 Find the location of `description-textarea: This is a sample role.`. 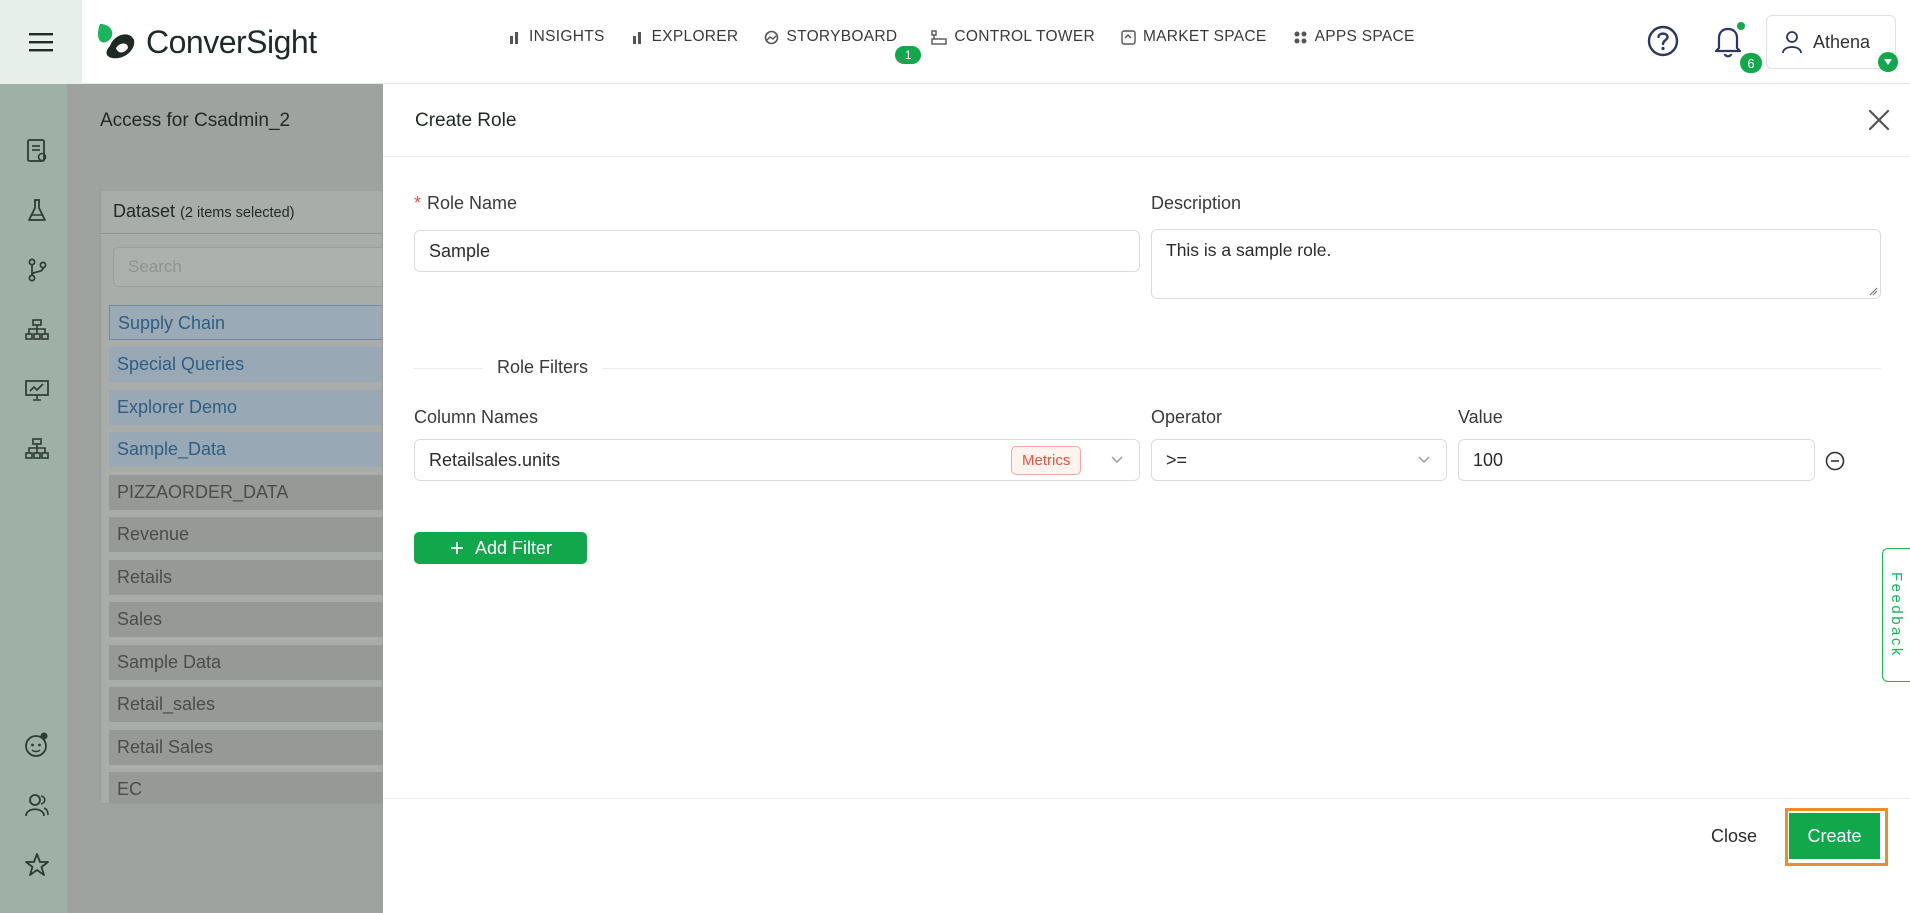

description-textarea: This is a sample role. is located at coordinates (1516, 264).